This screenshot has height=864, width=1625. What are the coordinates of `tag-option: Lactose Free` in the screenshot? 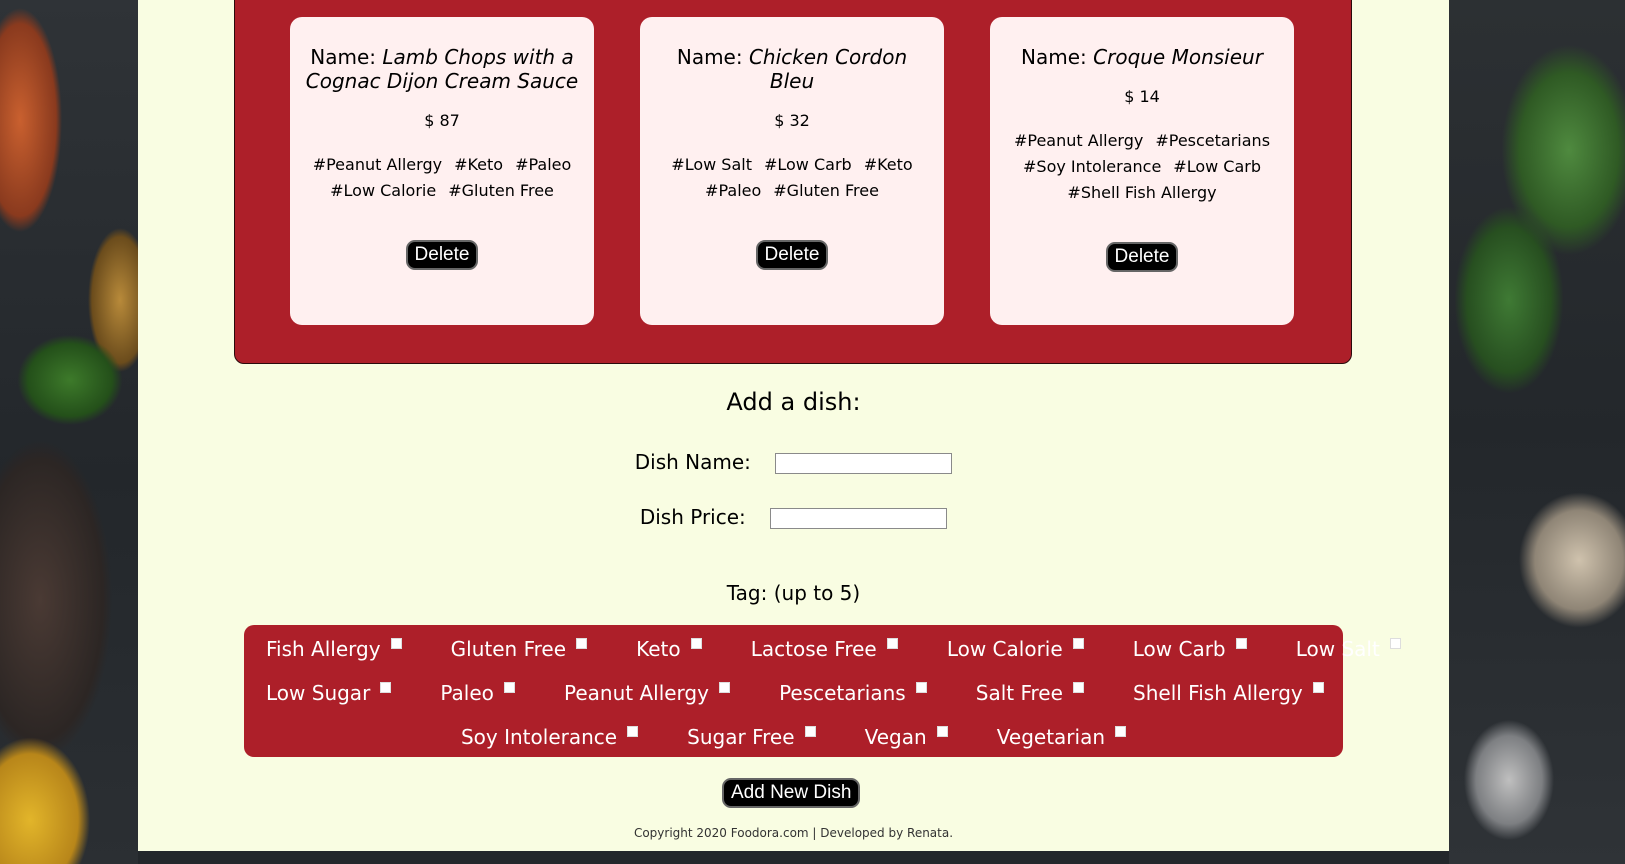 It's located at (824, 649).